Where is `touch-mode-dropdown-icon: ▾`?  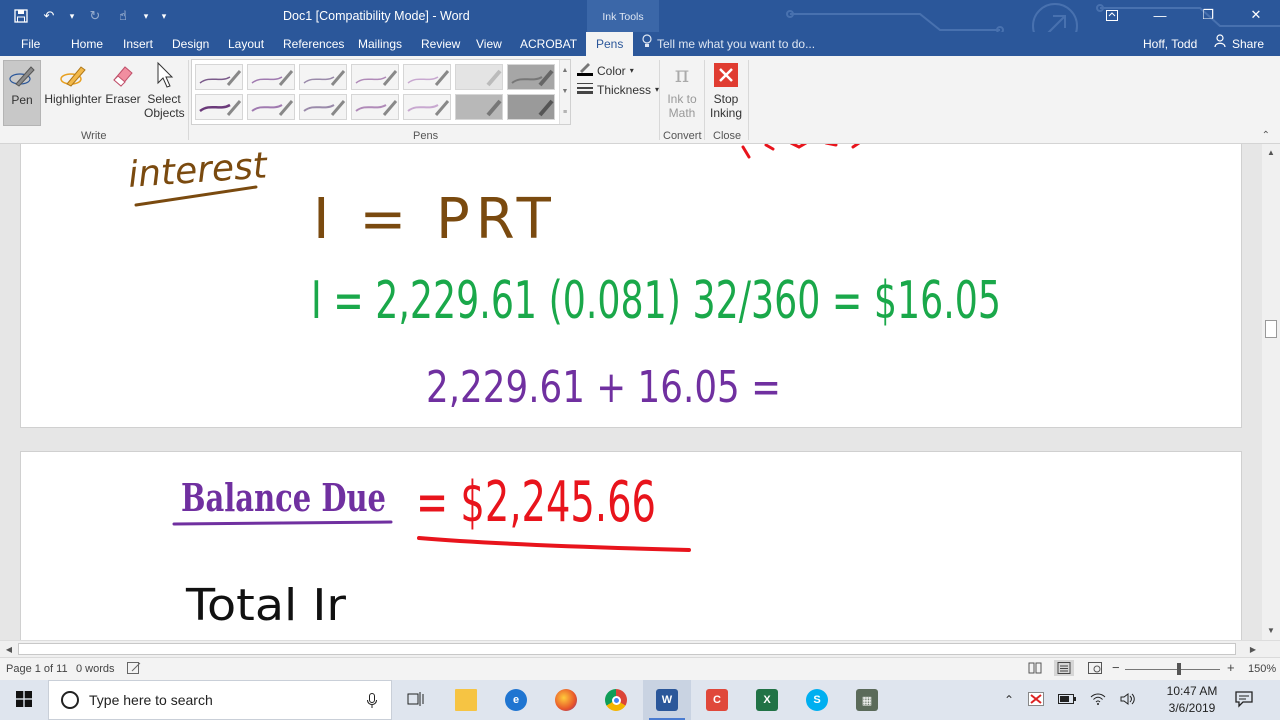 touch-mode-dropdown-icon: ▾ is located at coordinates (146, 16).